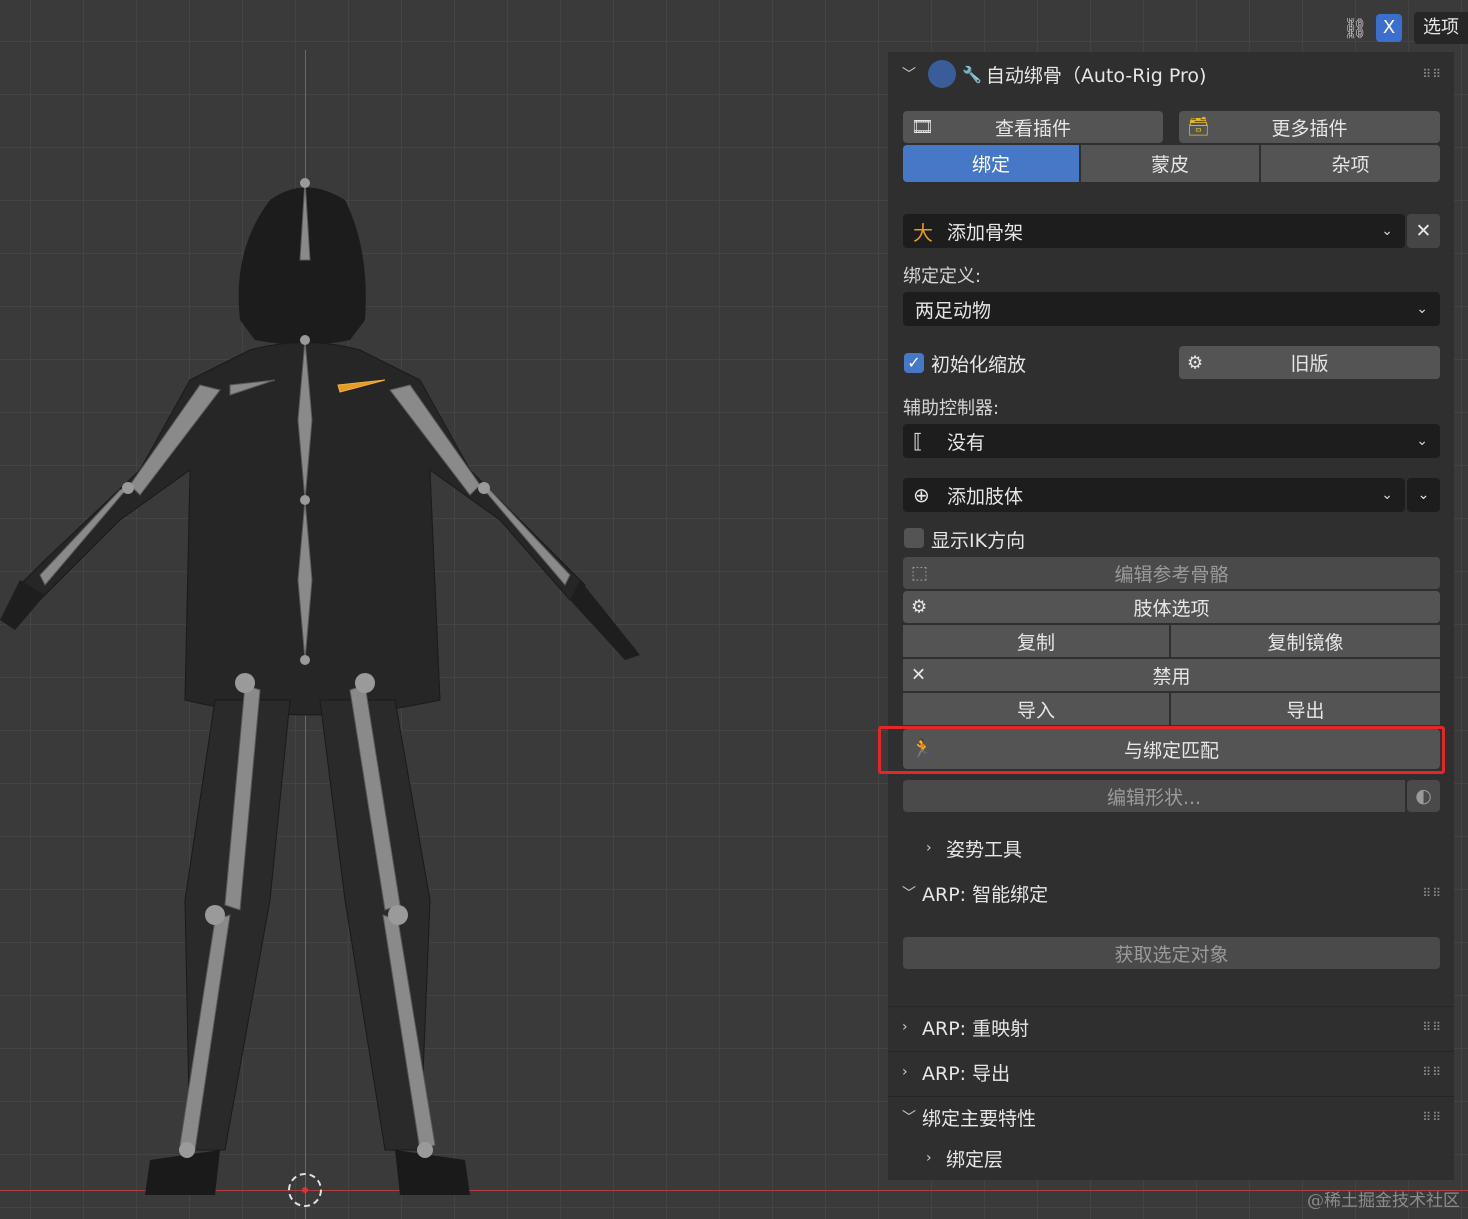 This screenshot has height=1219, width=1468. Describe the element at coordinates (1355, 28) in the screenshot. I see `gizmo-icon: ⛓` at that location.